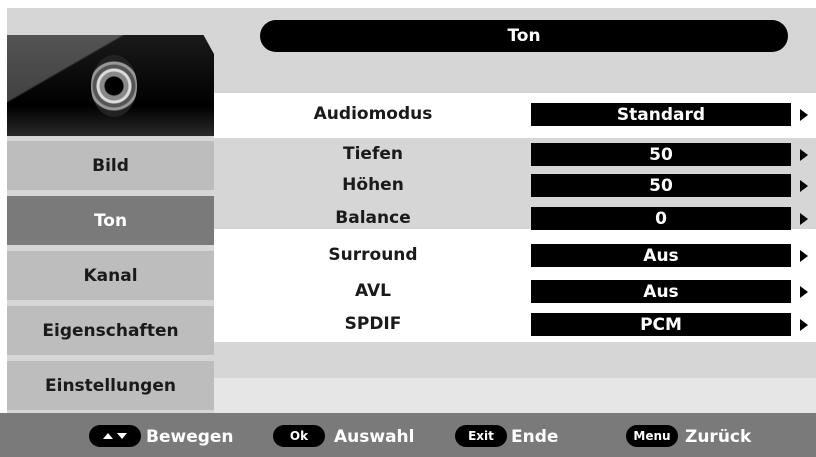 The image size is (816, 457). I want to click on setting-label: Balance, so click(373, 218).